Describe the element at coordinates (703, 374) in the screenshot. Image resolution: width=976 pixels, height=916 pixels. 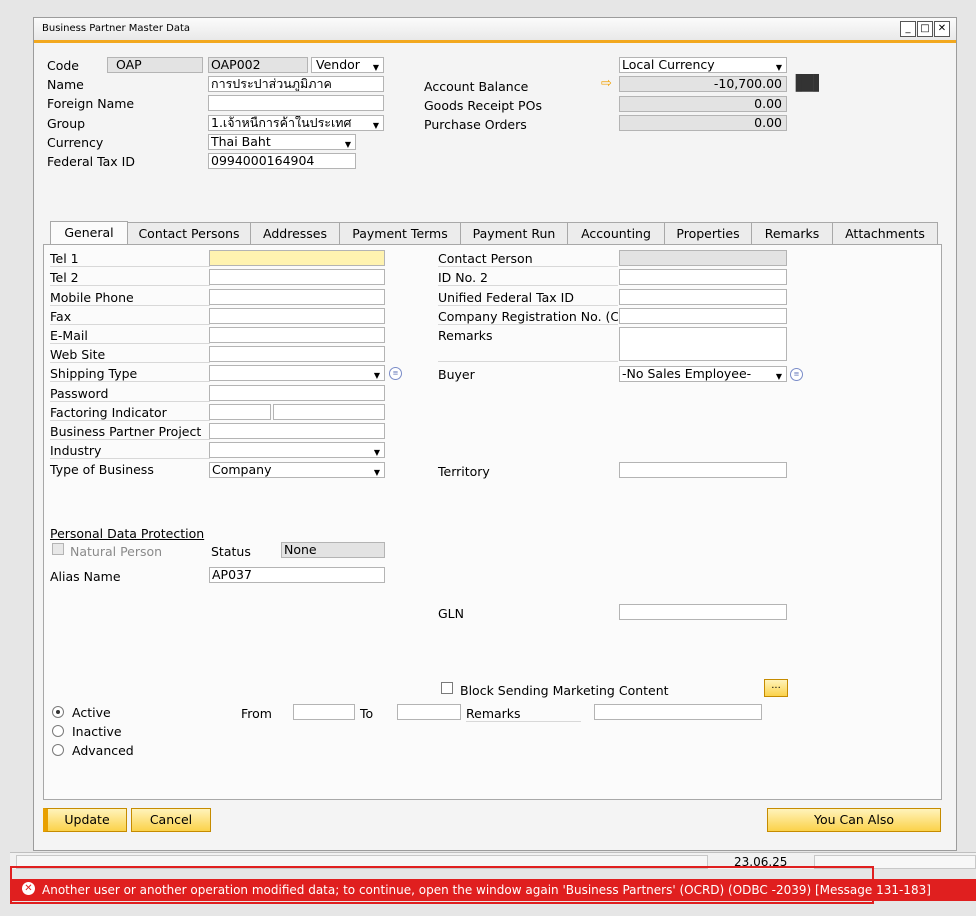
I see `buyer-select: -No Sales Employee- ▼` at that location.